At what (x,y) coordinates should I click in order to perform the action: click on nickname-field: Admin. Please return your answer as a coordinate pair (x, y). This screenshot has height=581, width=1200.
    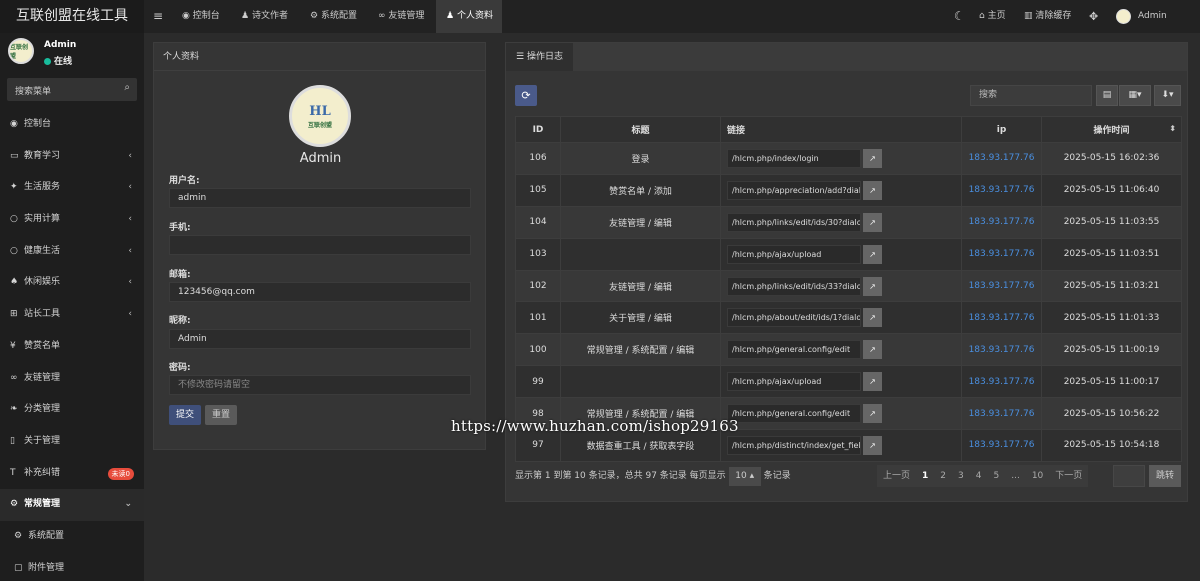
    Looking at the image, I should click on (320, 339).